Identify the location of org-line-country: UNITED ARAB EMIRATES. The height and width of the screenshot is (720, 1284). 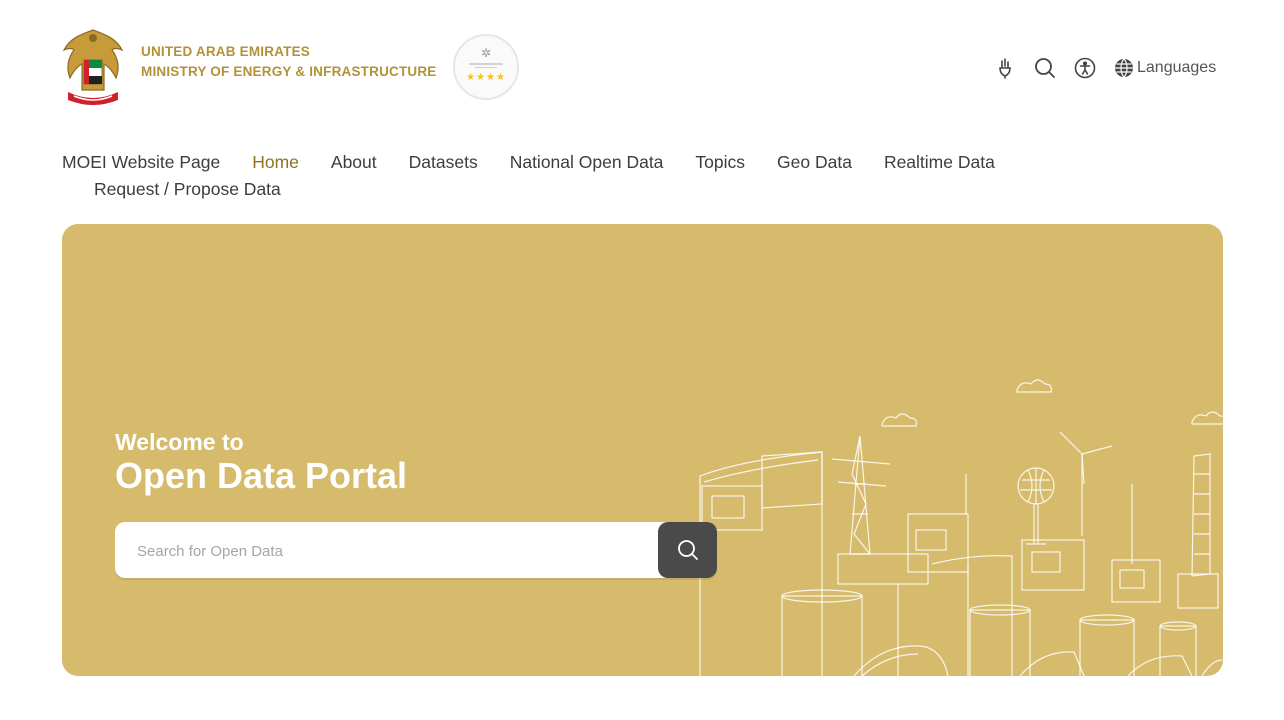
(225, 51).